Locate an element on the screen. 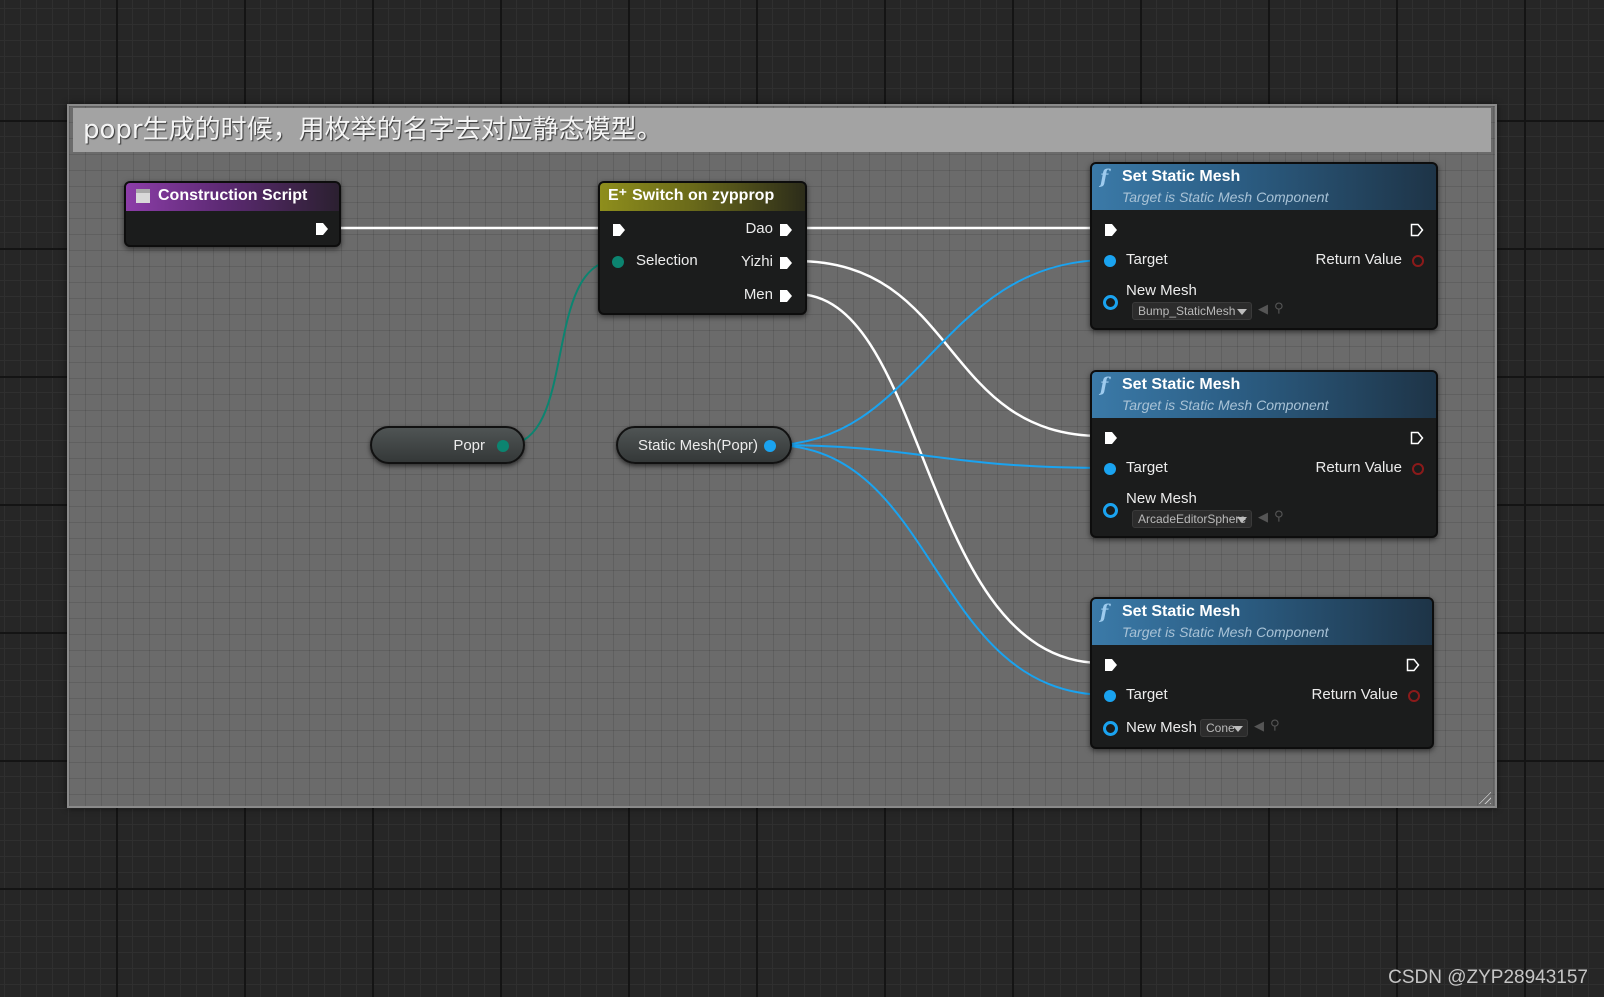 The image size is (1604, 997). exec-input-pin is located at coordinates (619, 230).